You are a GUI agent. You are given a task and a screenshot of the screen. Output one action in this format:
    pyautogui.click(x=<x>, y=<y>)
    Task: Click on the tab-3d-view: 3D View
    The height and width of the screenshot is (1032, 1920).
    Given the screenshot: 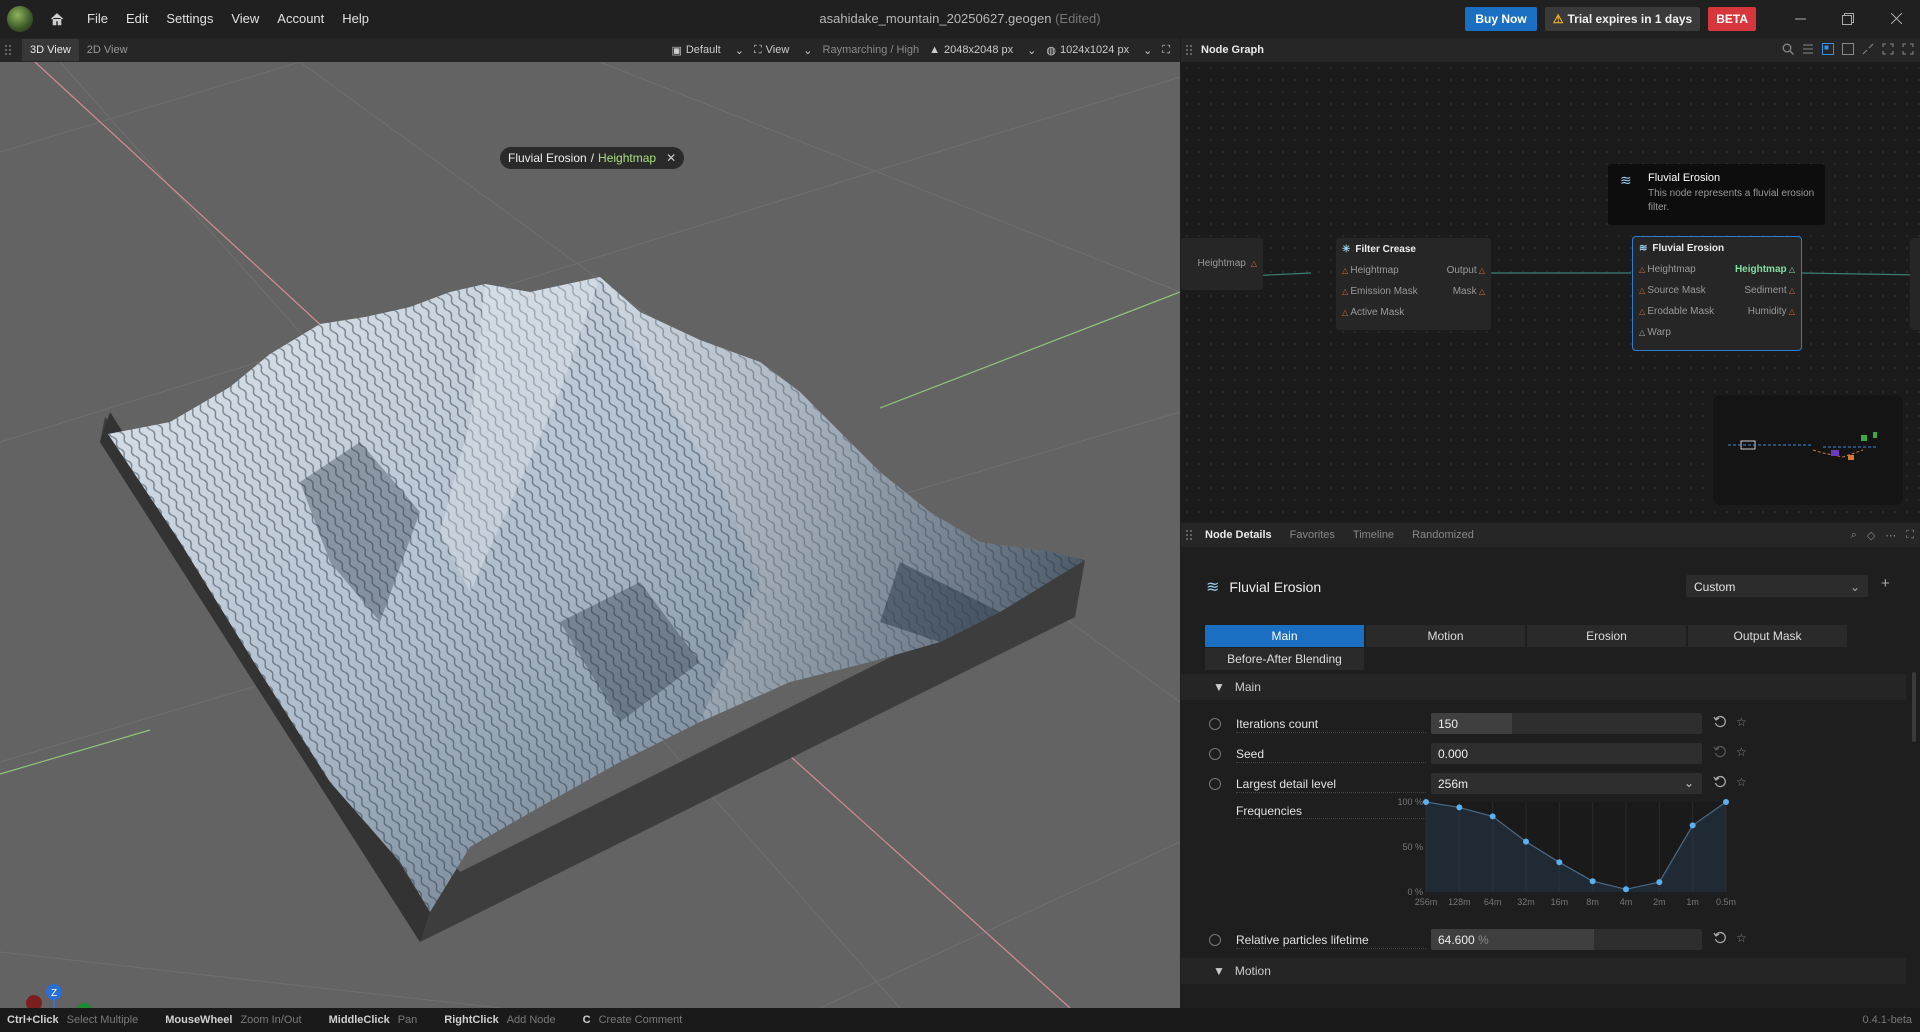 What is the action you would take?
    pyautogui.click(x=50, y=50)
    